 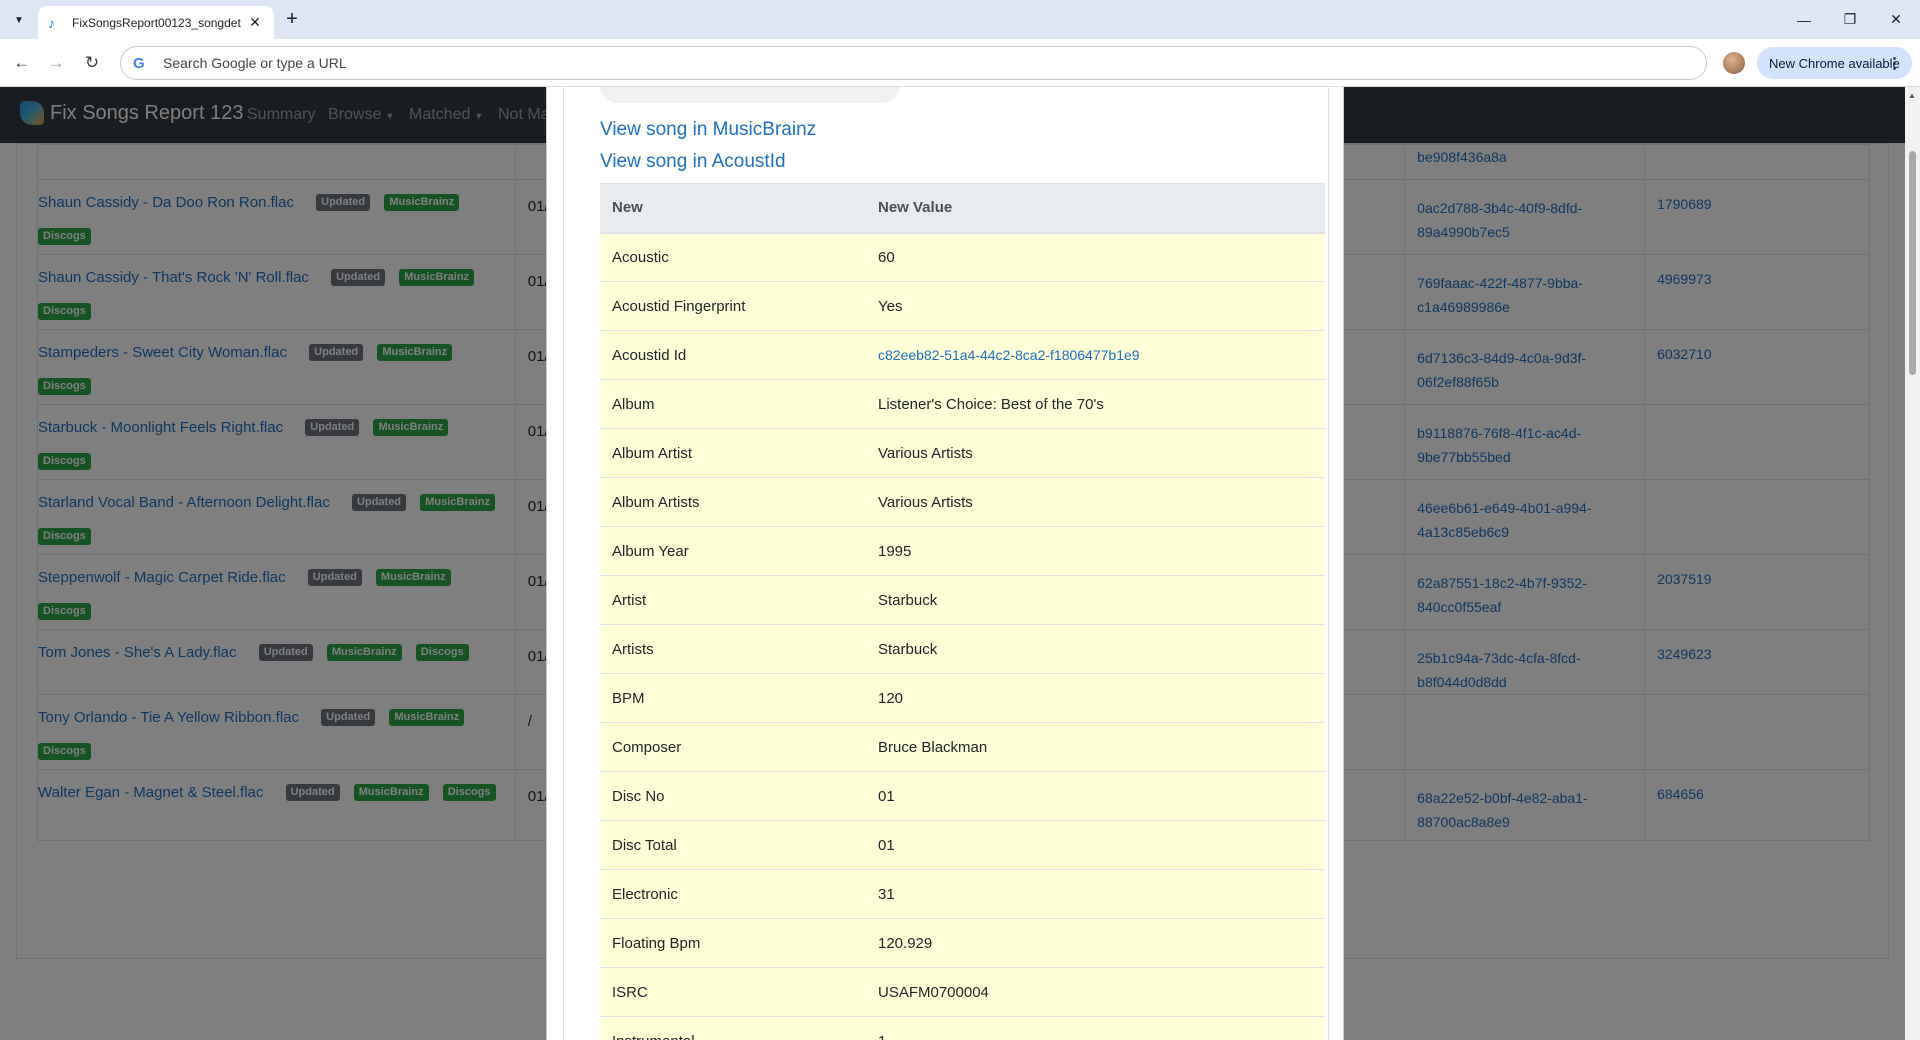 What do you see at coordinates (733, 943) in the screenshot?
I see `field-name: Floating Bpm` at bounding box center [733, 943].